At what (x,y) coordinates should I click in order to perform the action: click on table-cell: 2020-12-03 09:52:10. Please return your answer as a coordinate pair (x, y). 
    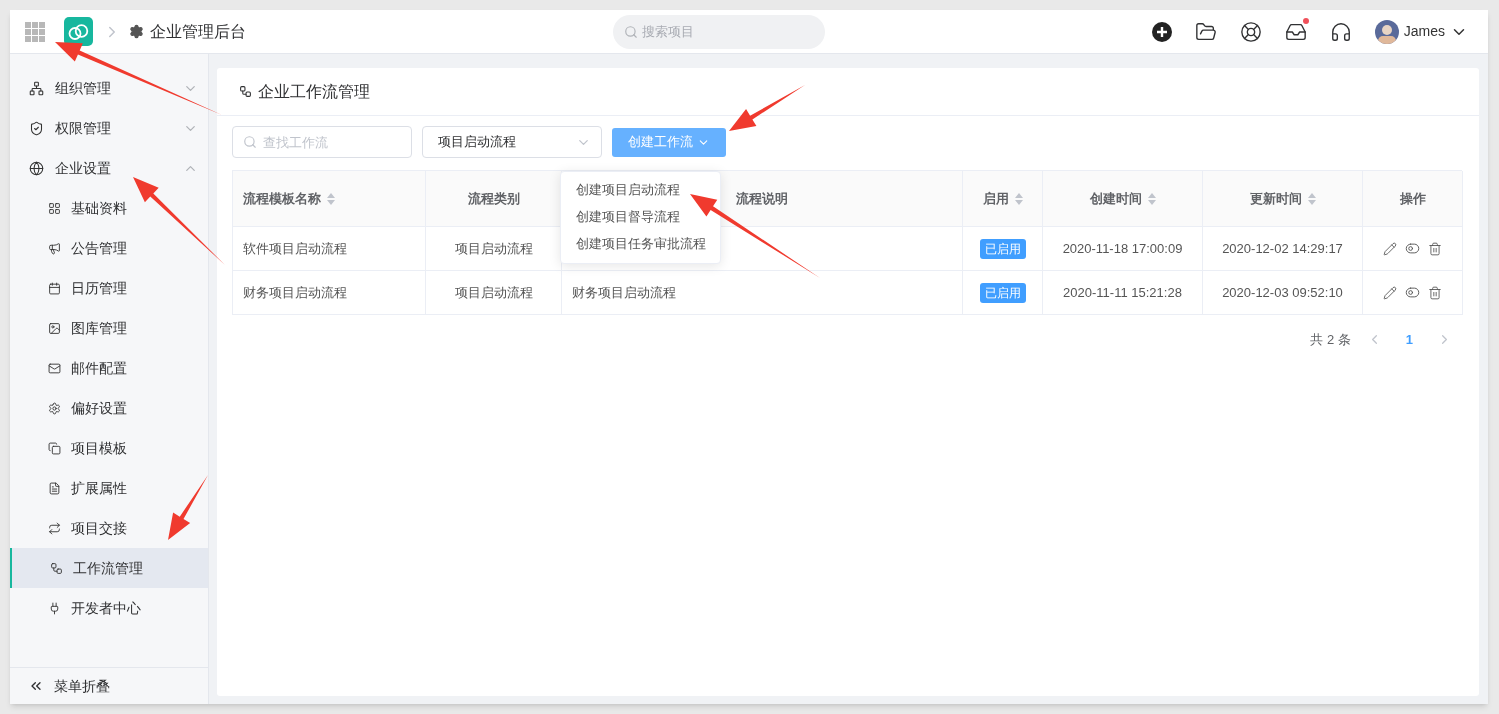
    Looking at the image, I should click on (1283, 293).